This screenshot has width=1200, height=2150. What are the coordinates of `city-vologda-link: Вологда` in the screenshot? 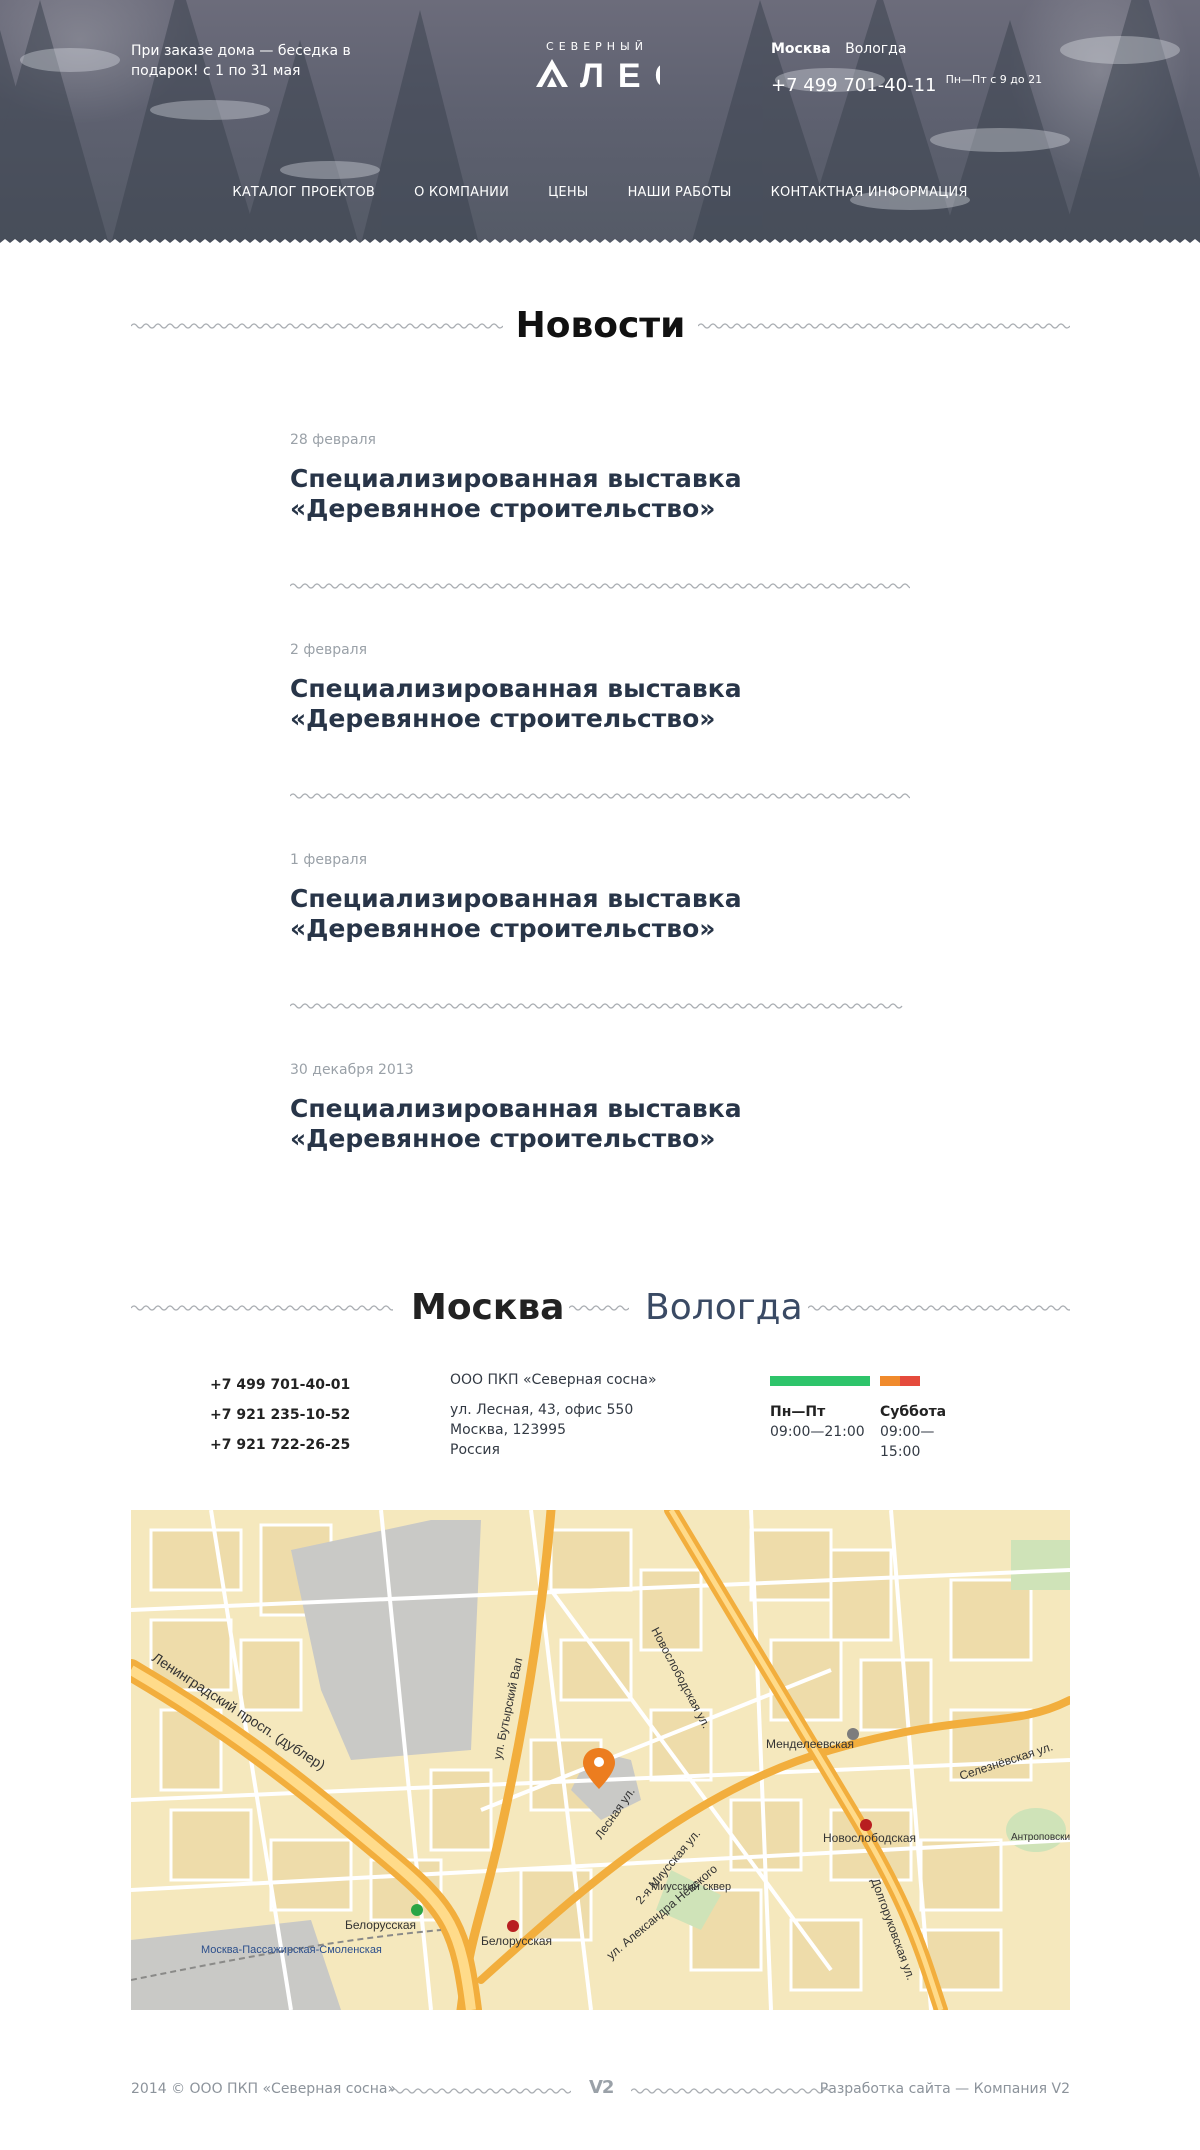 It's located at (875, 49).